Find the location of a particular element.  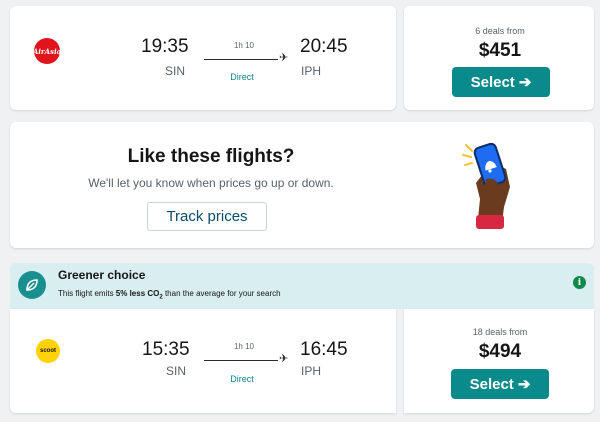

depart-time: 19:35 is located at coordinates (165, 46).